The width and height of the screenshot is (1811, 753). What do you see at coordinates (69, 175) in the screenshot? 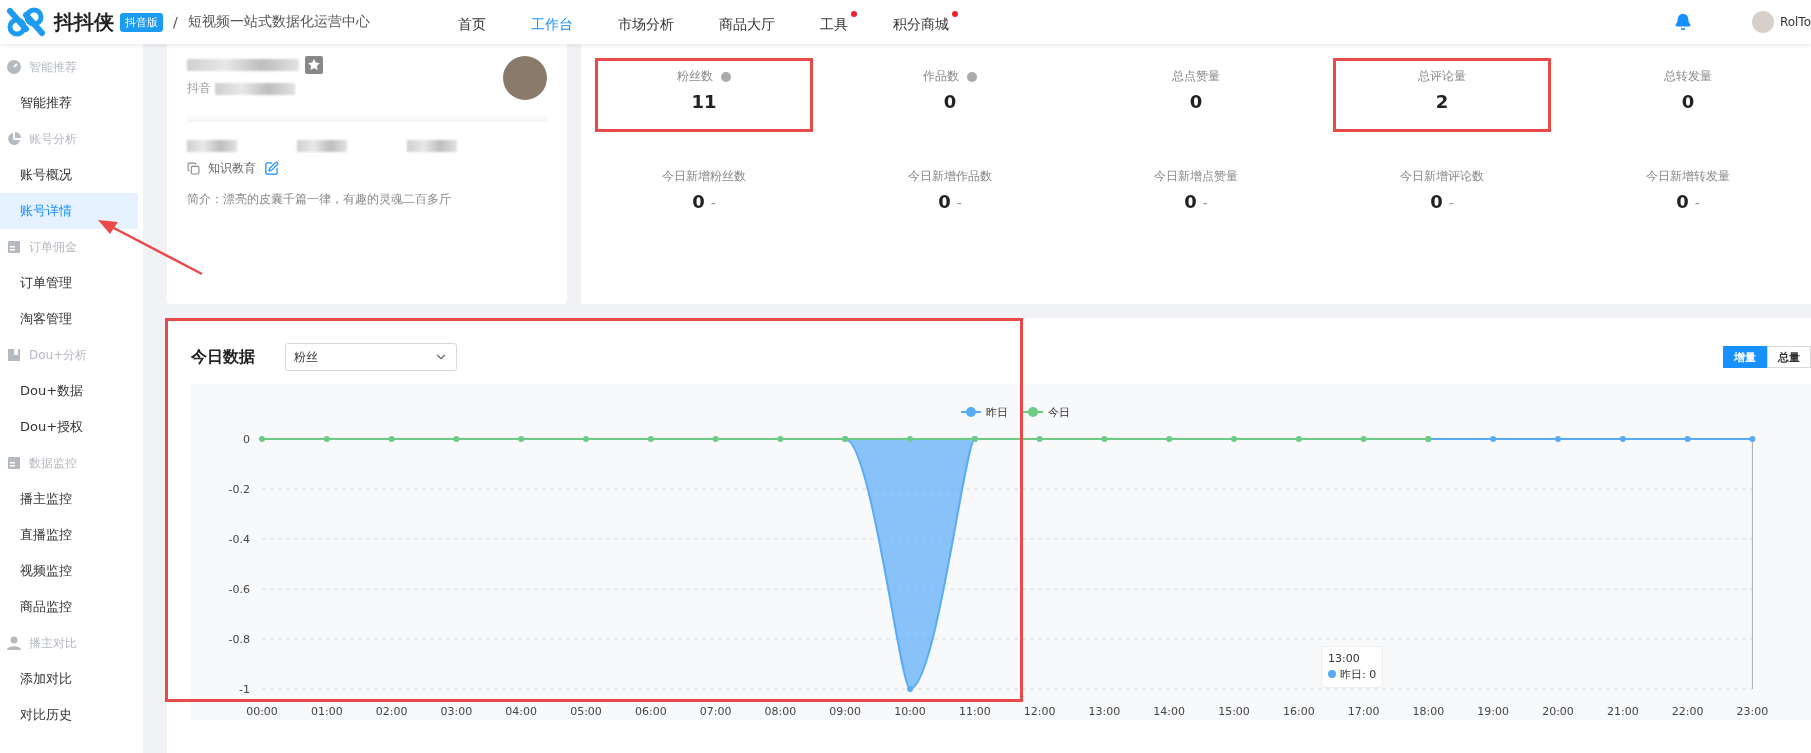
I see `menu-item: 账号概况` at bounding box center [69, 175].